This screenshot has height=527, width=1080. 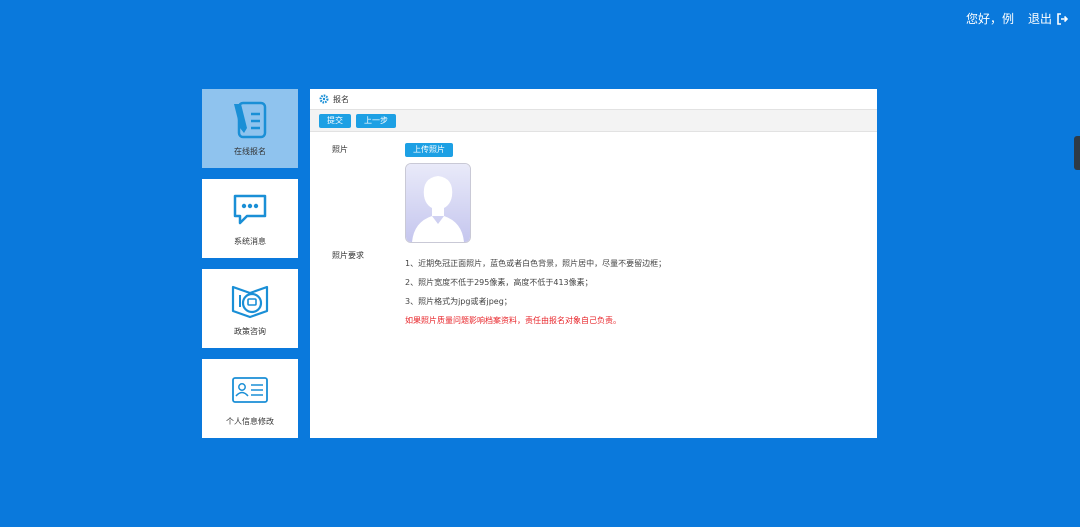 I want to click on book-chat-icon, so click(x=250, y=300).